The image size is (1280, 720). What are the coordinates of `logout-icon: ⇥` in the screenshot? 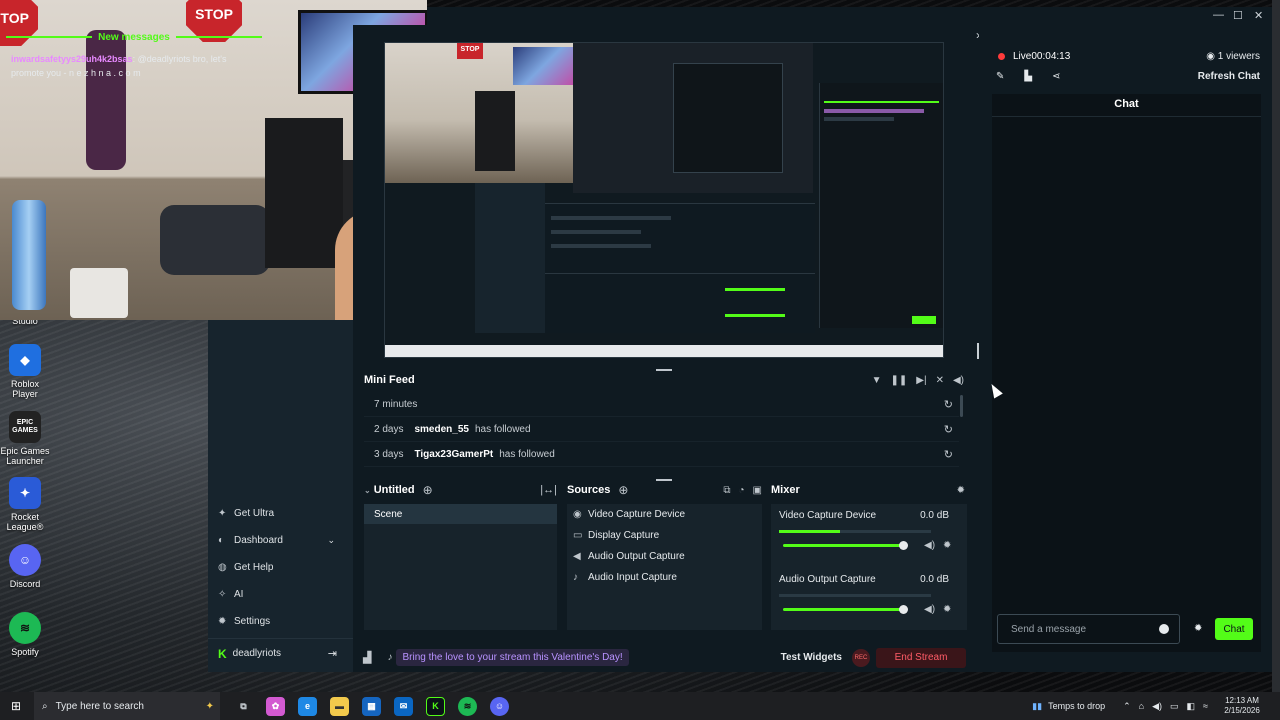 It's located at (332, 653).